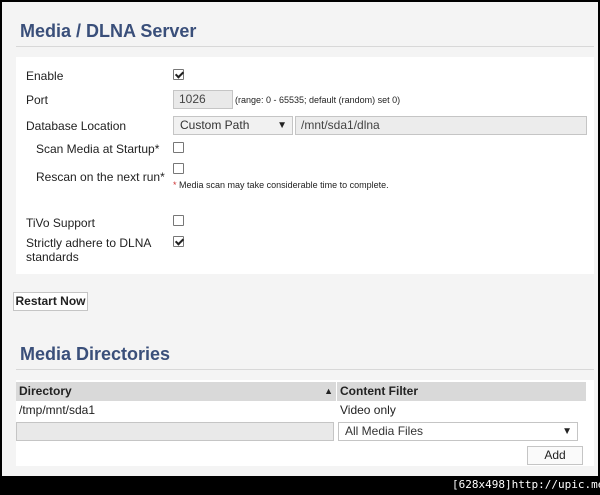 The image size is (600, 495). What do you see at coordinates (37, 100) in the screenshot?
I see `port-label: Port` at bounding box center [37, 100].